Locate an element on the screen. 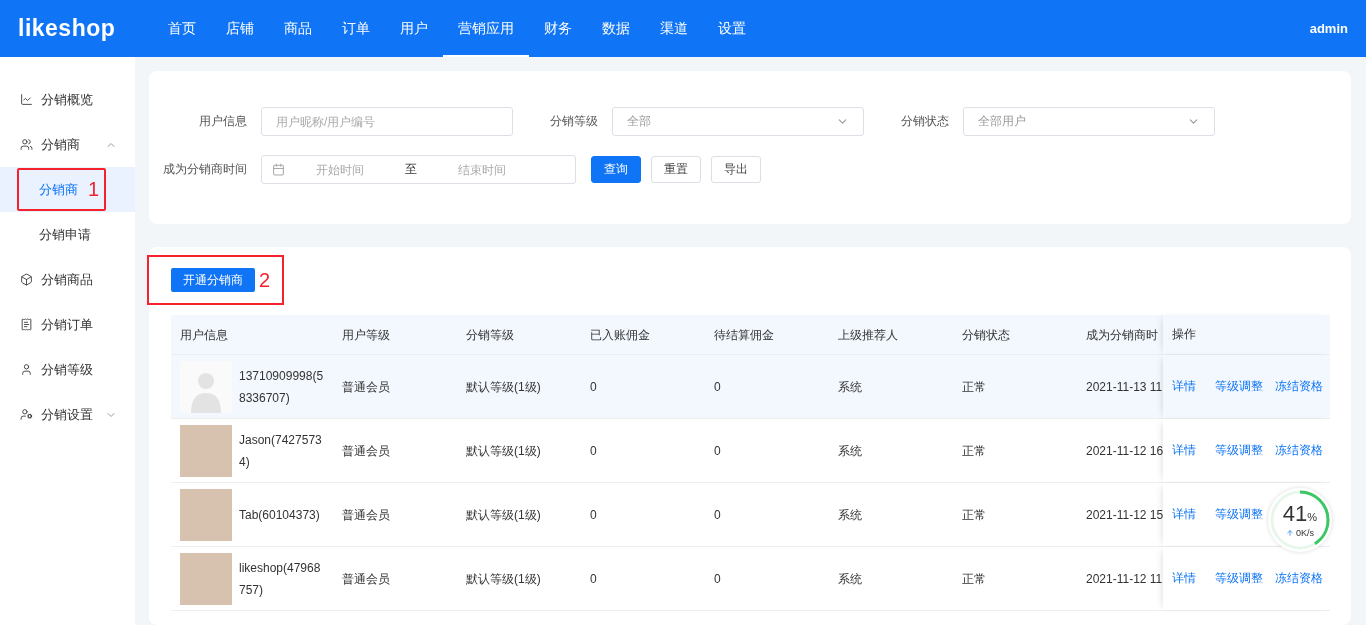 The height and width of the screenshot is (625, 1366). field-label: 用户信息 is located at coordinates (223, 121).